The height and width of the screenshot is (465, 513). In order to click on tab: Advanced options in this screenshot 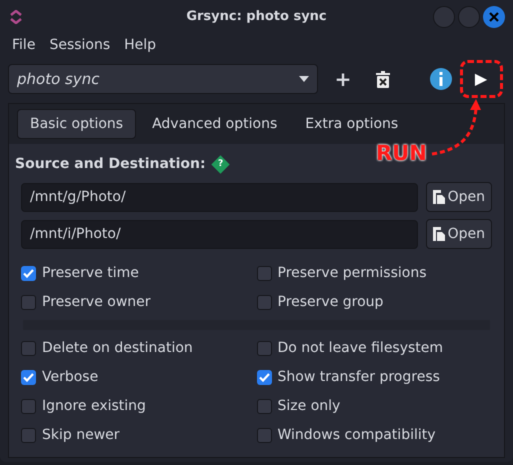, I will do `click(215, 124)`.